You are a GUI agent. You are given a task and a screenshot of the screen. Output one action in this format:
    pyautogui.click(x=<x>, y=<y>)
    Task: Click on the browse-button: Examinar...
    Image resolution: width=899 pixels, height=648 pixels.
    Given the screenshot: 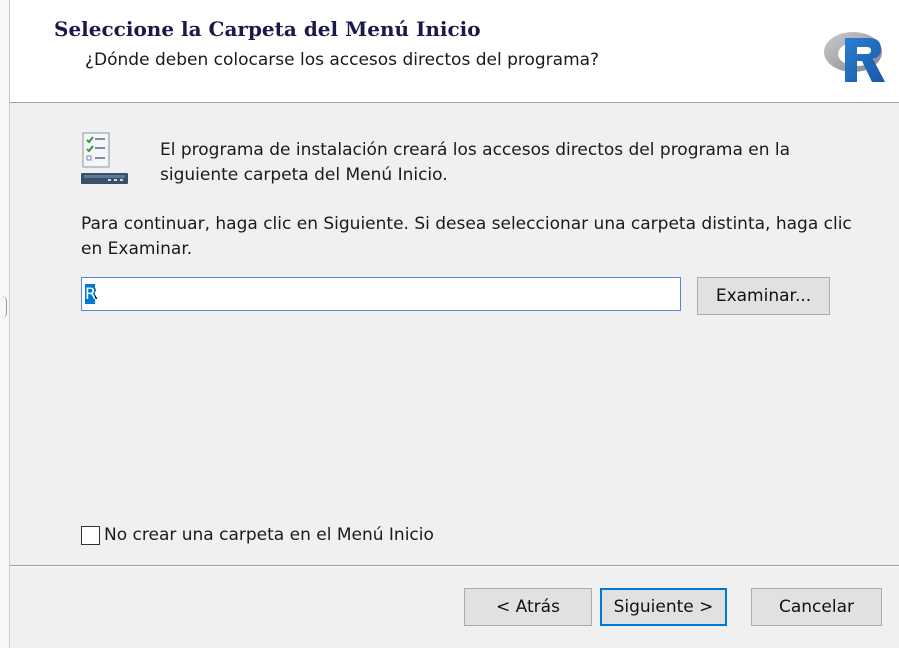 What is the action you would take?
    pyautogui.click(x=763, y=296)
    